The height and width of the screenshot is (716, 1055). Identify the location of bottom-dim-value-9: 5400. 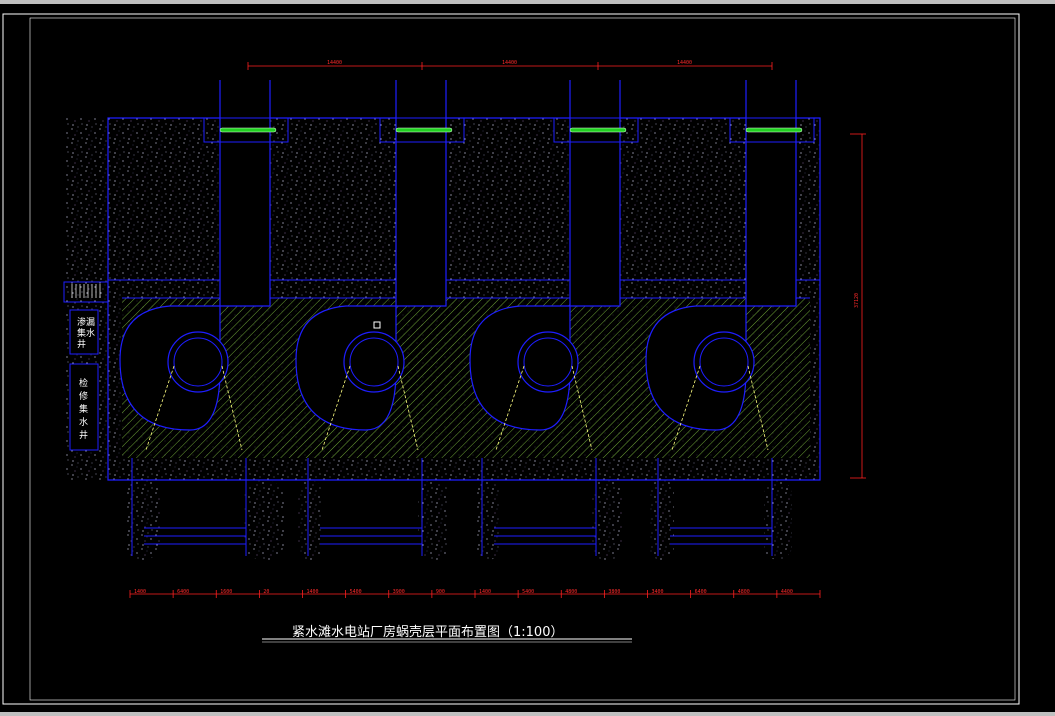
(528, 592).